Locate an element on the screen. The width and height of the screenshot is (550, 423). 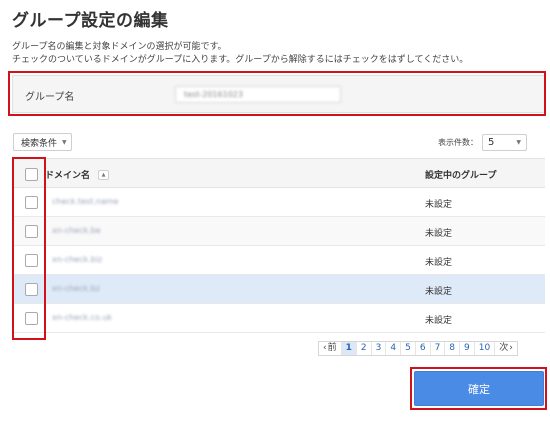
sort-icon: ▲ is located at coordinates (104, 174).